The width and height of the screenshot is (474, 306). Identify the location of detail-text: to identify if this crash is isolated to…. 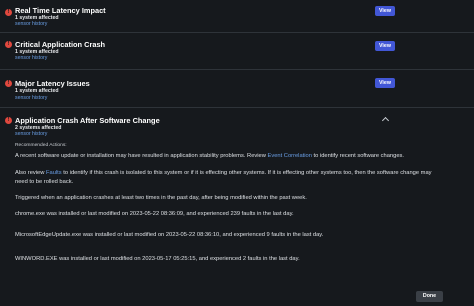
(246, 173).